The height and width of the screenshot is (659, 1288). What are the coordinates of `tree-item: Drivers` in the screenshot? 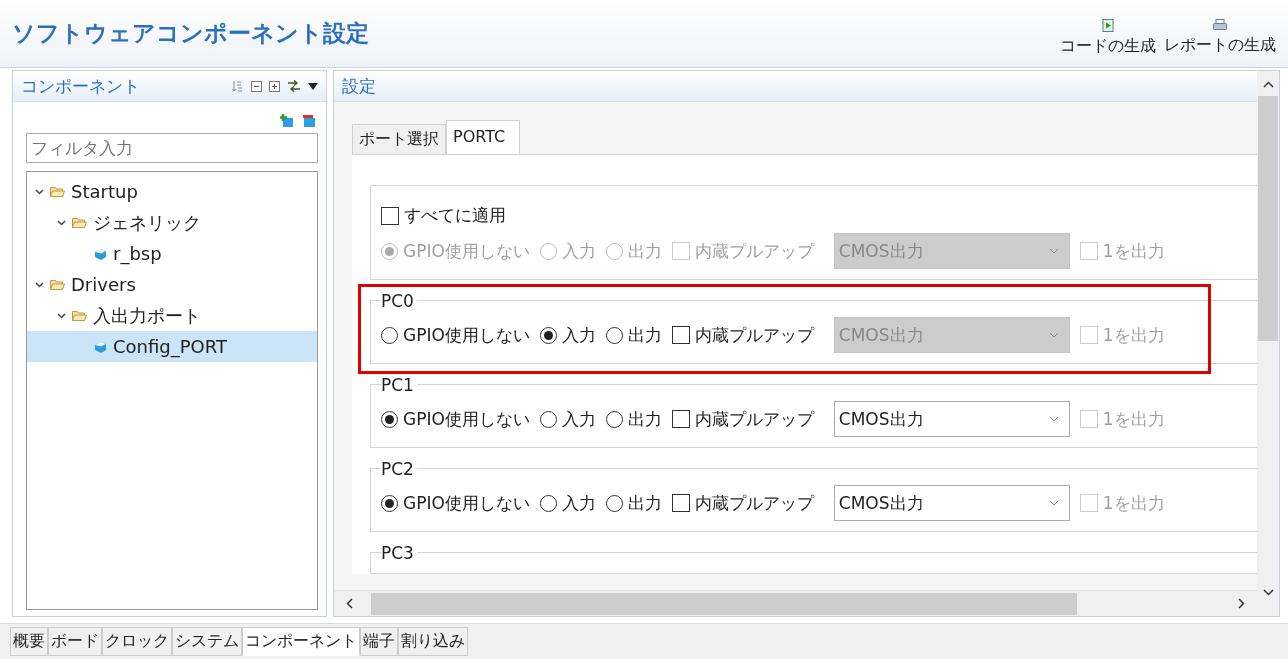 It's located at (172, 284).